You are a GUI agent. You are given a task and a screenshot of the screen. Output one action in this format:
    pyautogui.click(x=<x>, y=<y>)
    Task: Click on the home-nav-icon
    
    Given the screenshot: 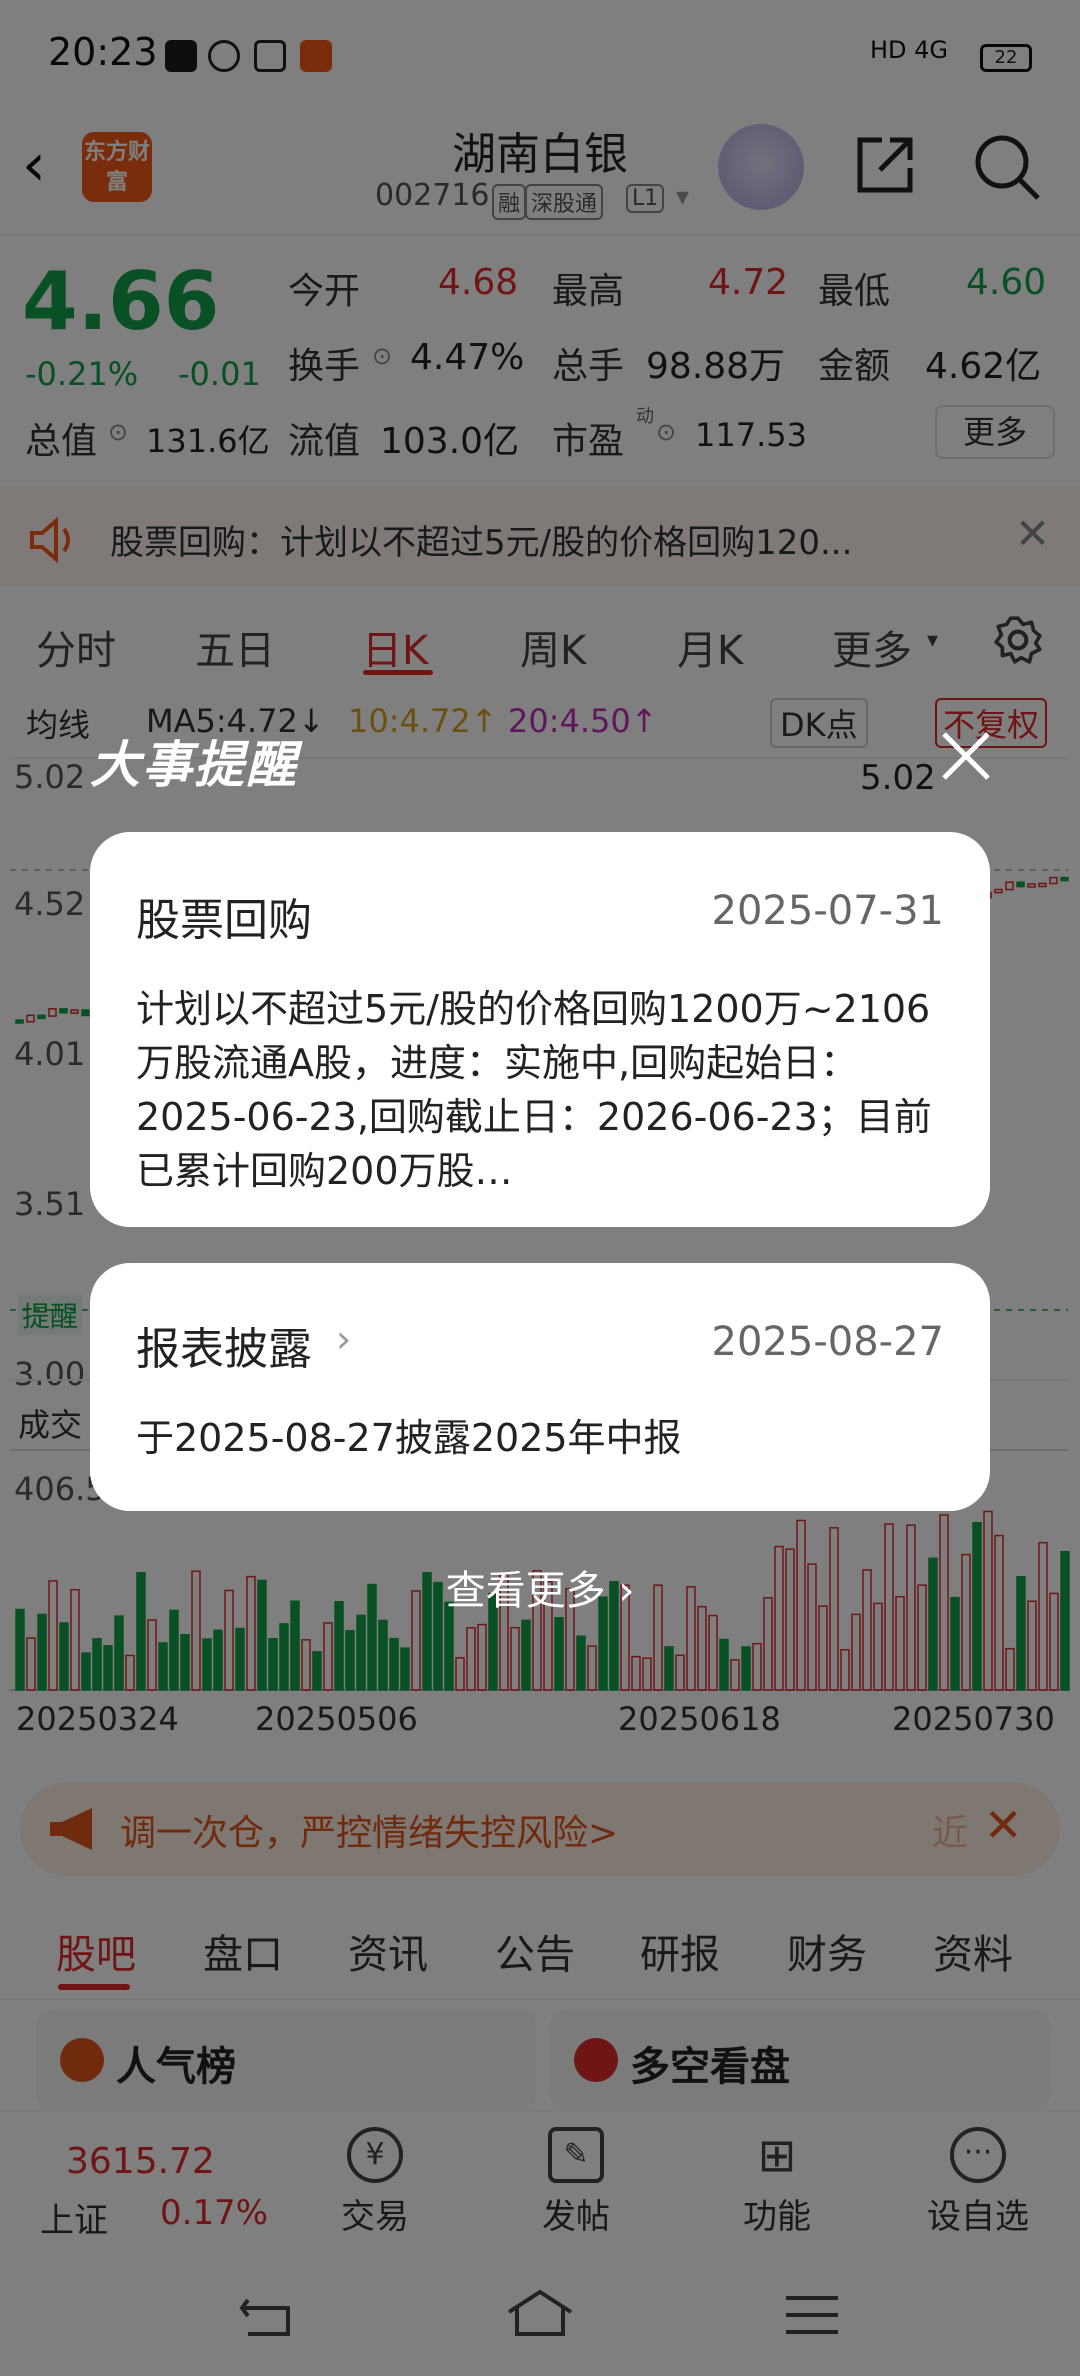 What is the action you would take?
    pyautogui.click(x=540, y=2313)
    